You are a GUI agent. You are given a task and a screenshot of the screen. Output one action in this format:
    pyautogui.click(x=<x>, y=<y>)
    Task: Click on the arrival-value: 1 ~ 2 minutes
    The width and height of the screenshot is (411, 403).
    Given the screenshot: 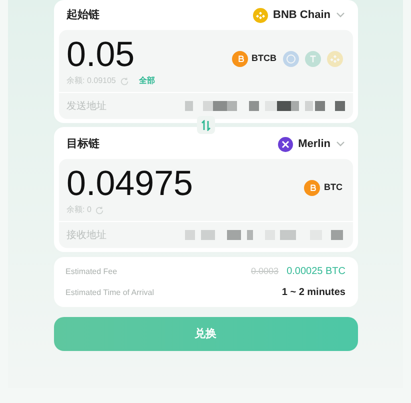 What is the action you would take?
    pyautogui.click(x=314, y=293)
    